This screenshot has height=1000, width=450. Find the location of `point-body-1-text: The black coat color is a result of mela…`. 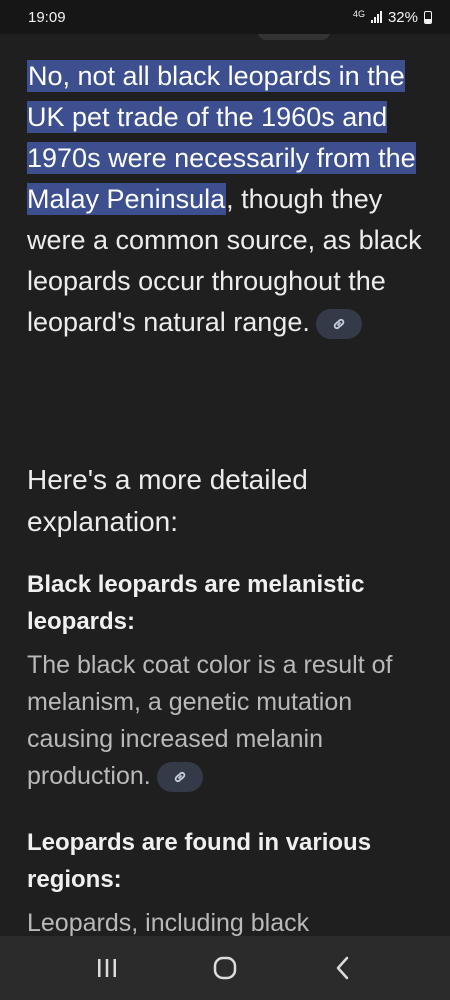

point-body-1-text: The black coat color is a result of mela… is located at coordinates (210, 720).